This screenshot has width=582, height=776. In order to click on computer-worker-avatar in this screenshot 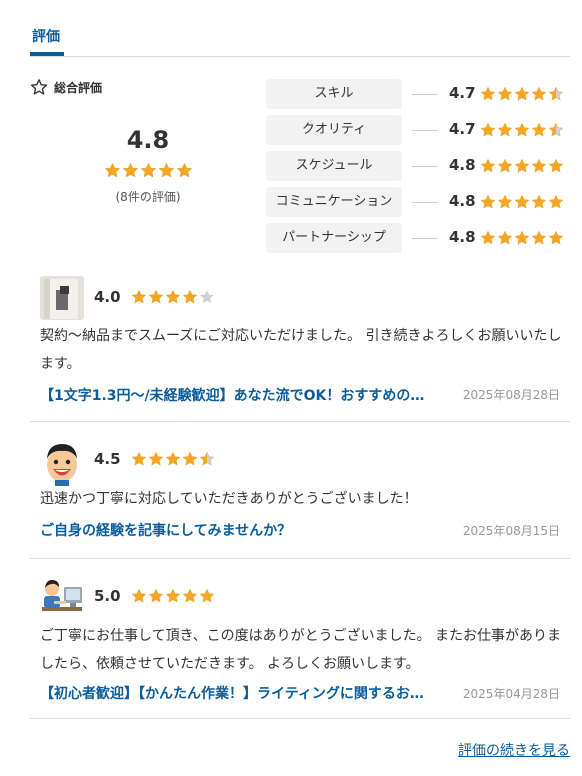, I will do `click(62, 599)`.